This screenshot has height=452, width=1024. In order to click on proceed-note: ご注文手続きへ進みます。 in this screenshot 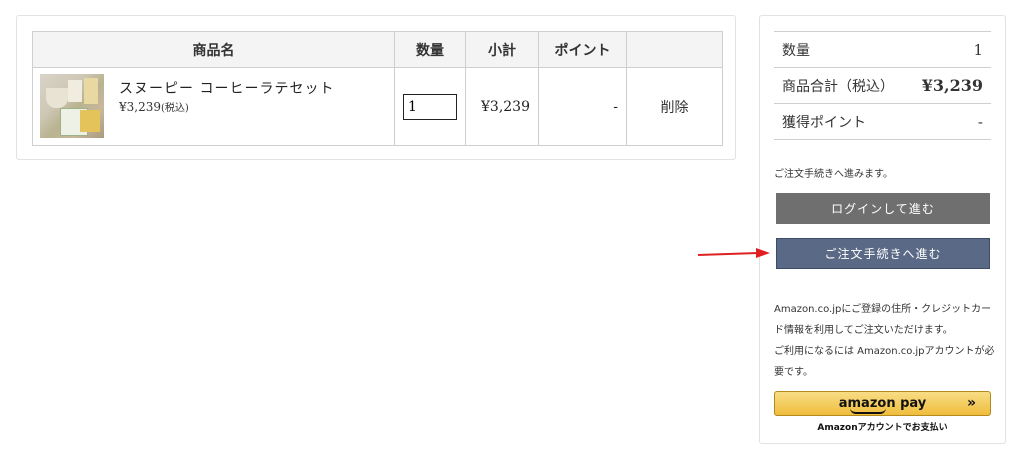, I will do `click(833, 174)`.